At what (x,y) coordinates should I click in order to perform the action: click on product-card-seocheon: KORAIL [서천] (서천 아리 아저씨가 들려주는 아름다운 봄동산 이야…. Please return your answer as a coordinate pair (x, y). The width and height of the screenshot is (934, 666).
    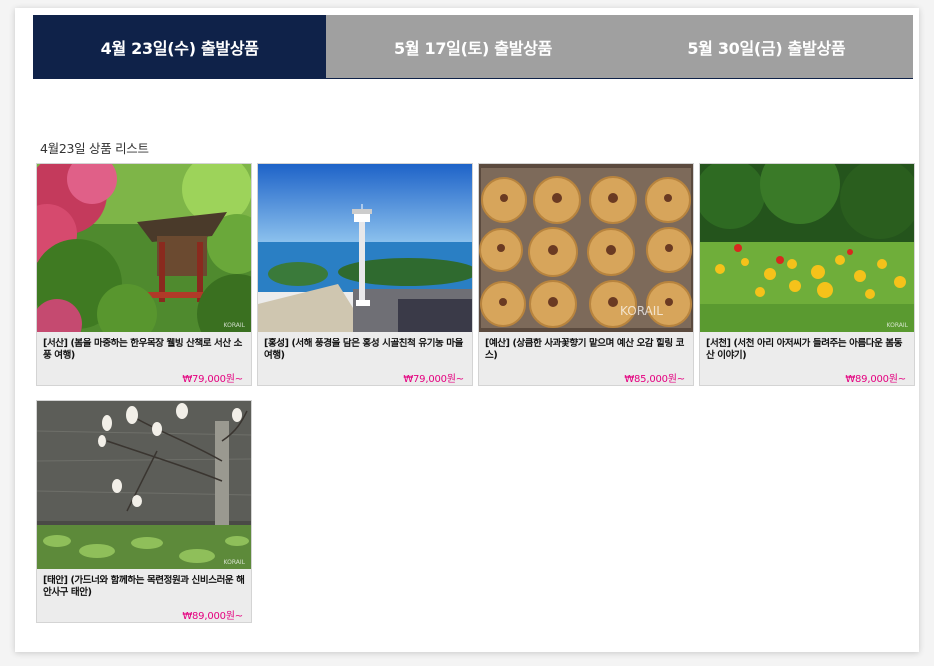
    Looking at the image, I should click on (807, 274).